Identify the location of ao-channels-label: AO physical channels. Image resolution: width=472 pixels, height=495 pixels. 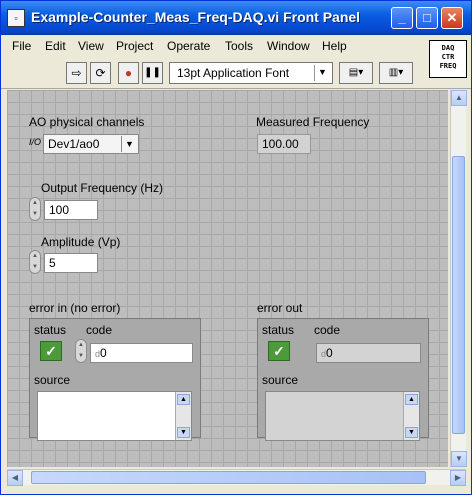
(87, 122).